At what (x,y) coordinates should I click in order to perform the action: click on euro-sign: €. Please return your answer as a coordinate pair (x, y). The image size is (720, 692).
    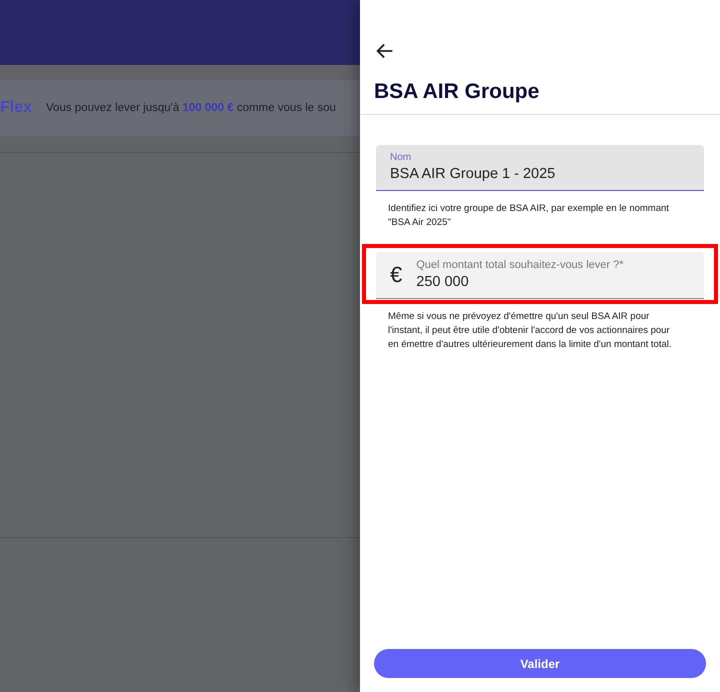
    Looking at the image, I should click on (396, 275).